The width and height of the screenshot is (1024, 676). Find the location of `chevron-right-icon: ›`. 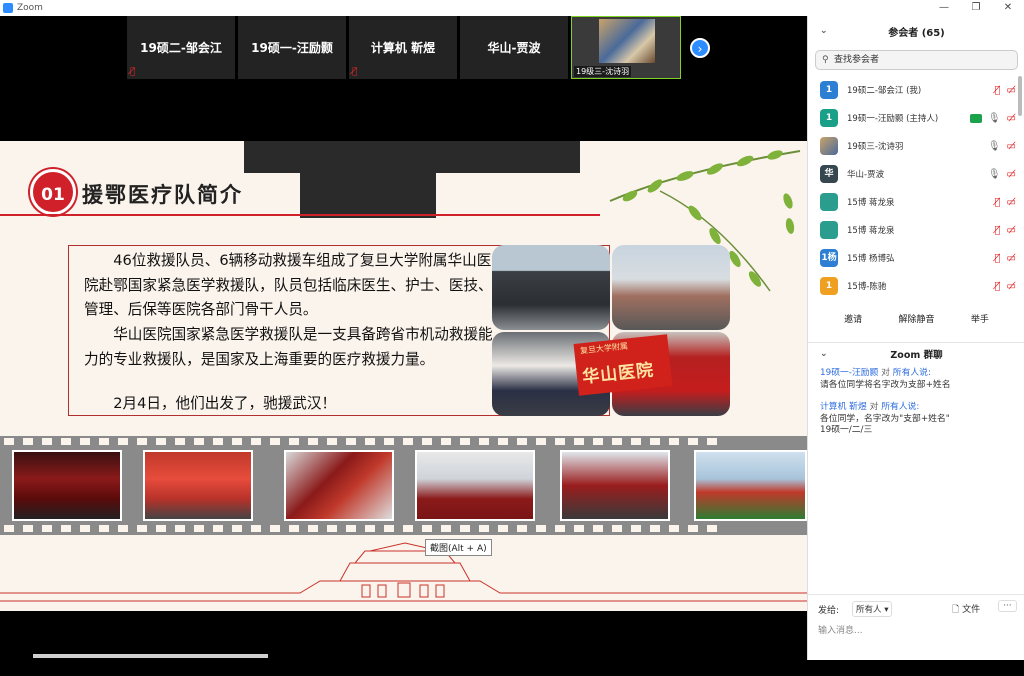

chevron-right-icon: › is located at coordinates (700, 48).